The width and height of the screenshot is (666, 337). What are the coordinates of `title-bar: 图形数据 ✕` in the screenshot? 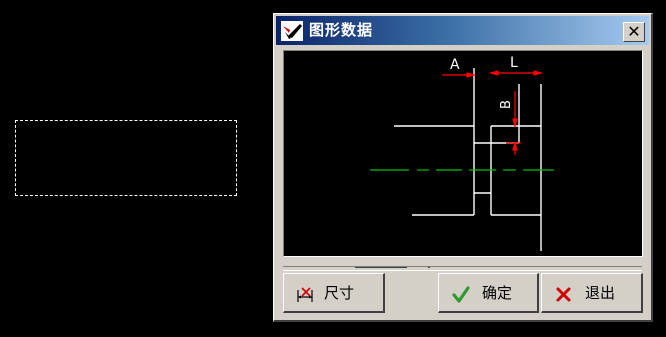 It's located at (462, 30).